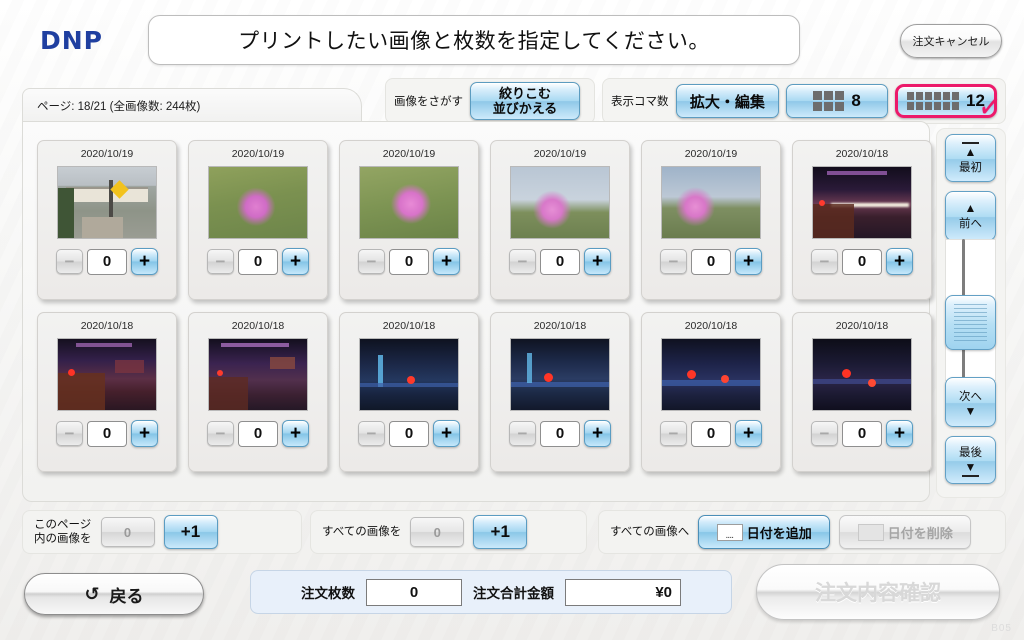  What do you see at coordinates (437, 532) in the screenshot?
I see `all-bulk-value: 0` at bounding box center [437, 532].